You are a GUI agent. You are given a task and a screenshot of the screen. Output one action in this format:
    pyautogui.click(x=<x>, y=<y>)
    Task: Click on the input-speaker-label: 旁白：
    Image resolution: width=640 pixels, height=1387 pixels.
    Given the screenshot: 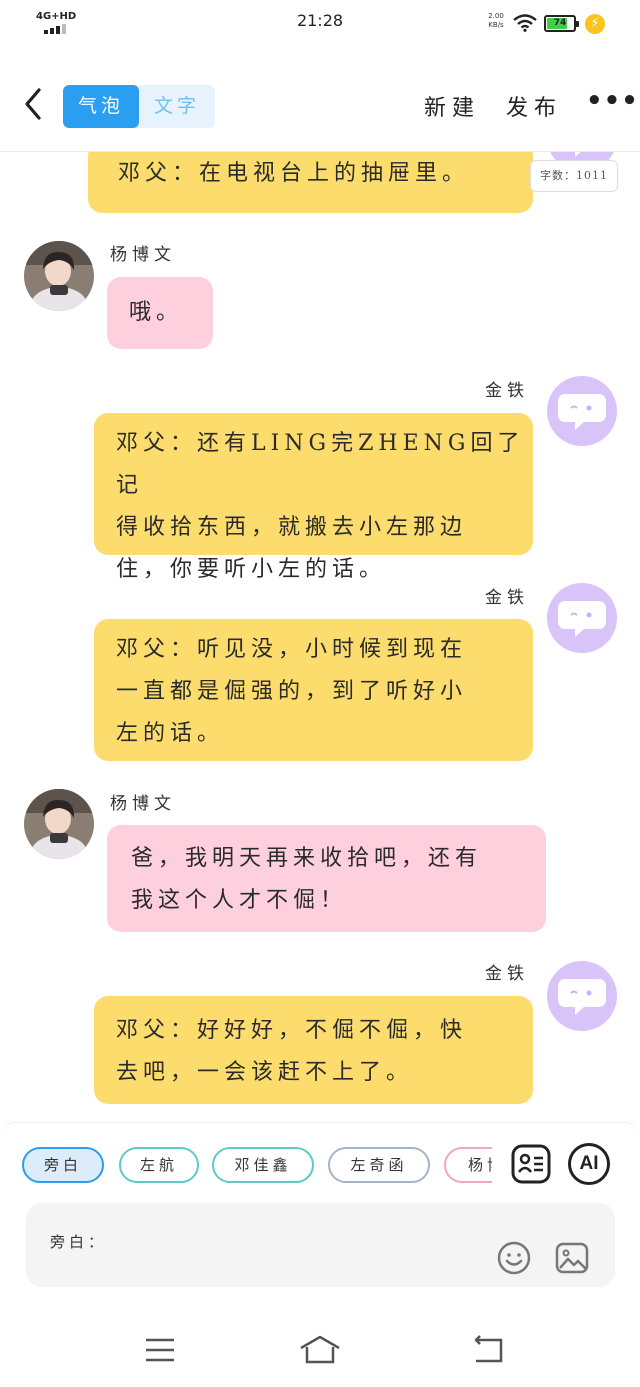 What is the action you would take?
    pyautogui.click(x=79, y=1242)
    